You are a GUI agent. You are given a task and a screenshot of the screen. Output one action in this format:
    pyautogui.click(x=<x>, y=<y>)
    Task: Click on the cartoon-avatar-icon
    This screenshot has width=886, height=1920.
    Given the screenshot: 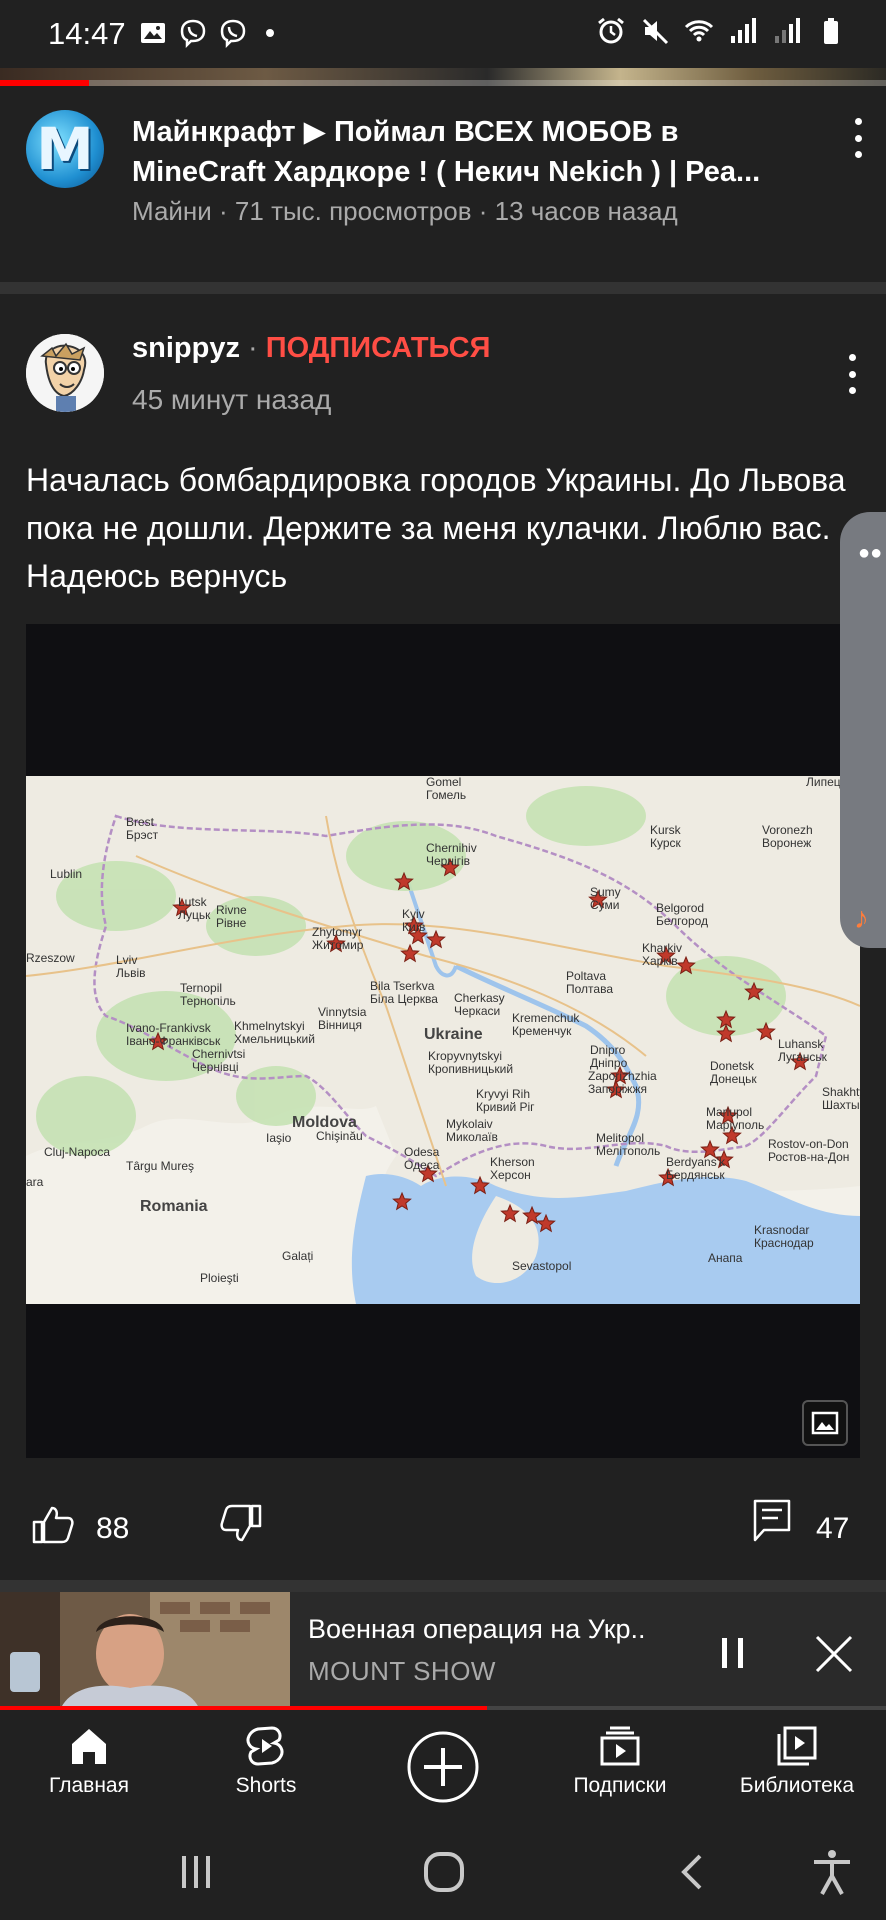 What is the action you would take?
    pyautogui.click(x=65, y=373)
    